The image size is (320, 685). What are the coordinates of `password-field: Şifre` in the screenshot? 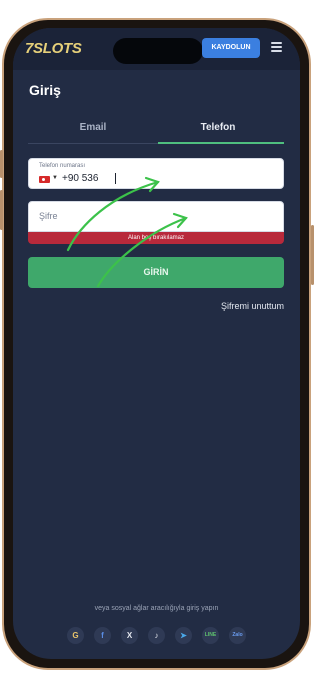 It's located at (156, 216).